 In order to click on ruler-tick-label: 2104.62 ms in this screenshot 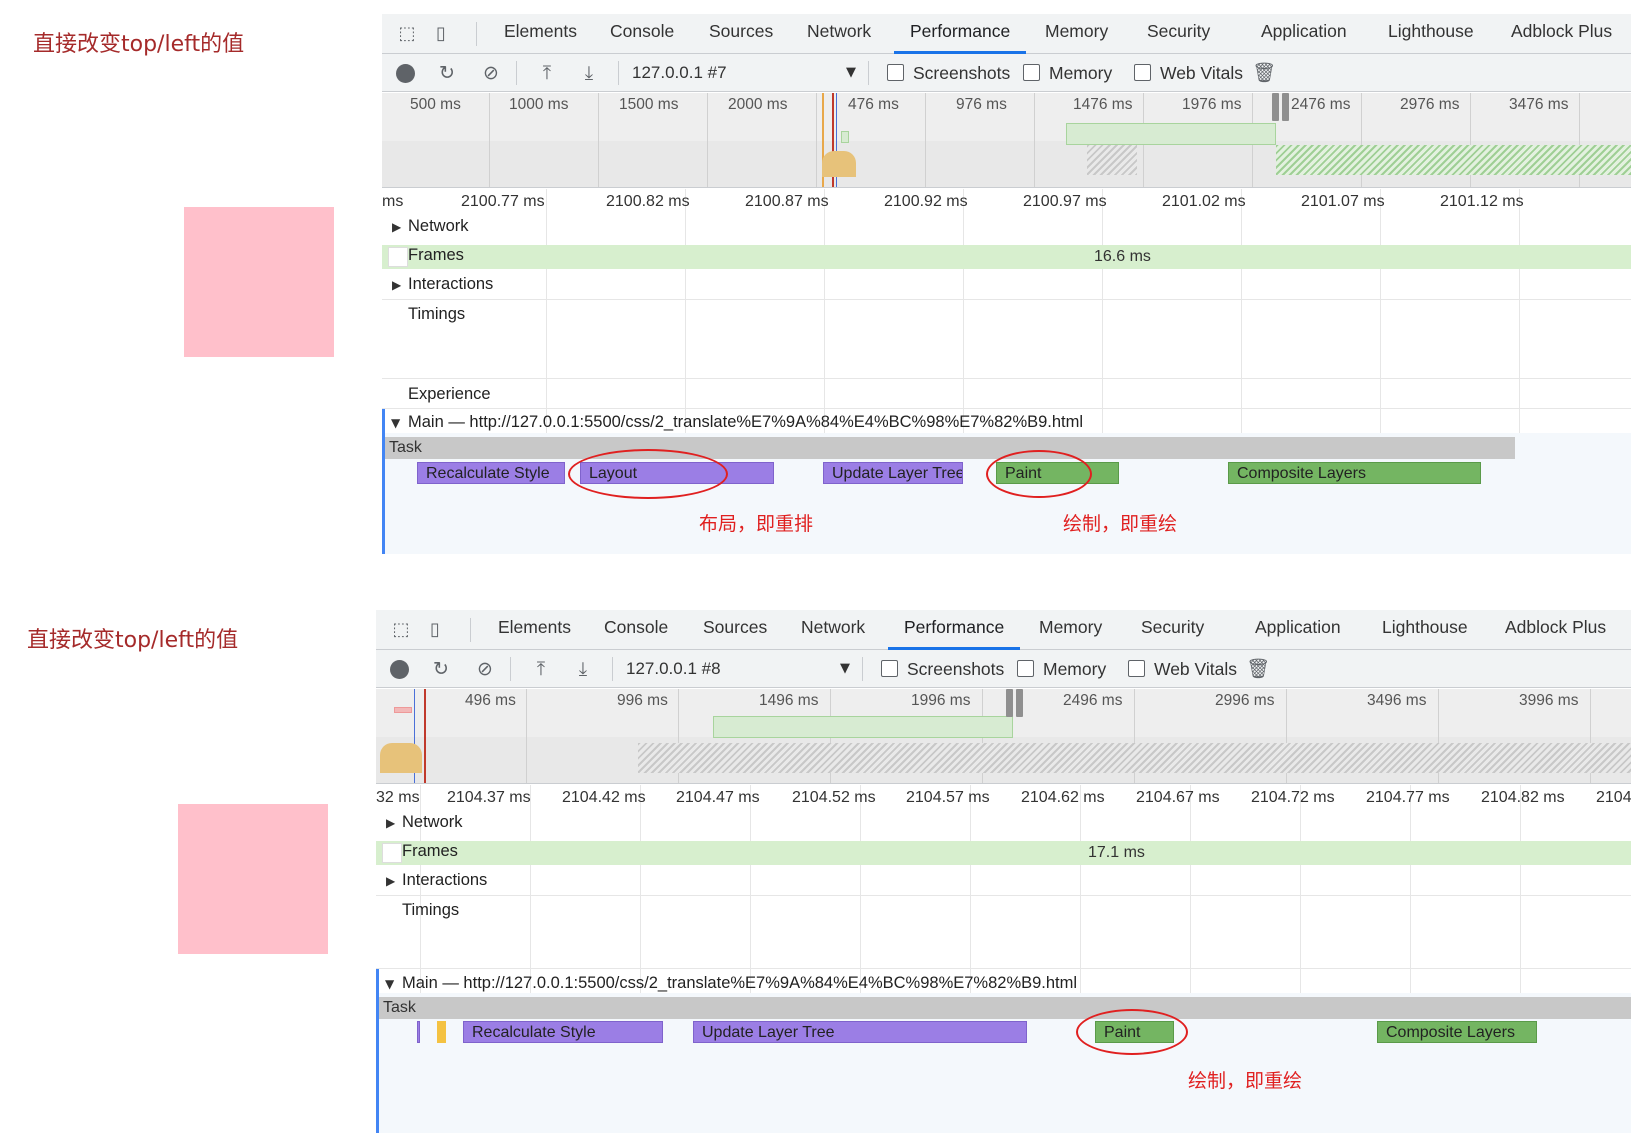, I will do `click(1063, 797)`.